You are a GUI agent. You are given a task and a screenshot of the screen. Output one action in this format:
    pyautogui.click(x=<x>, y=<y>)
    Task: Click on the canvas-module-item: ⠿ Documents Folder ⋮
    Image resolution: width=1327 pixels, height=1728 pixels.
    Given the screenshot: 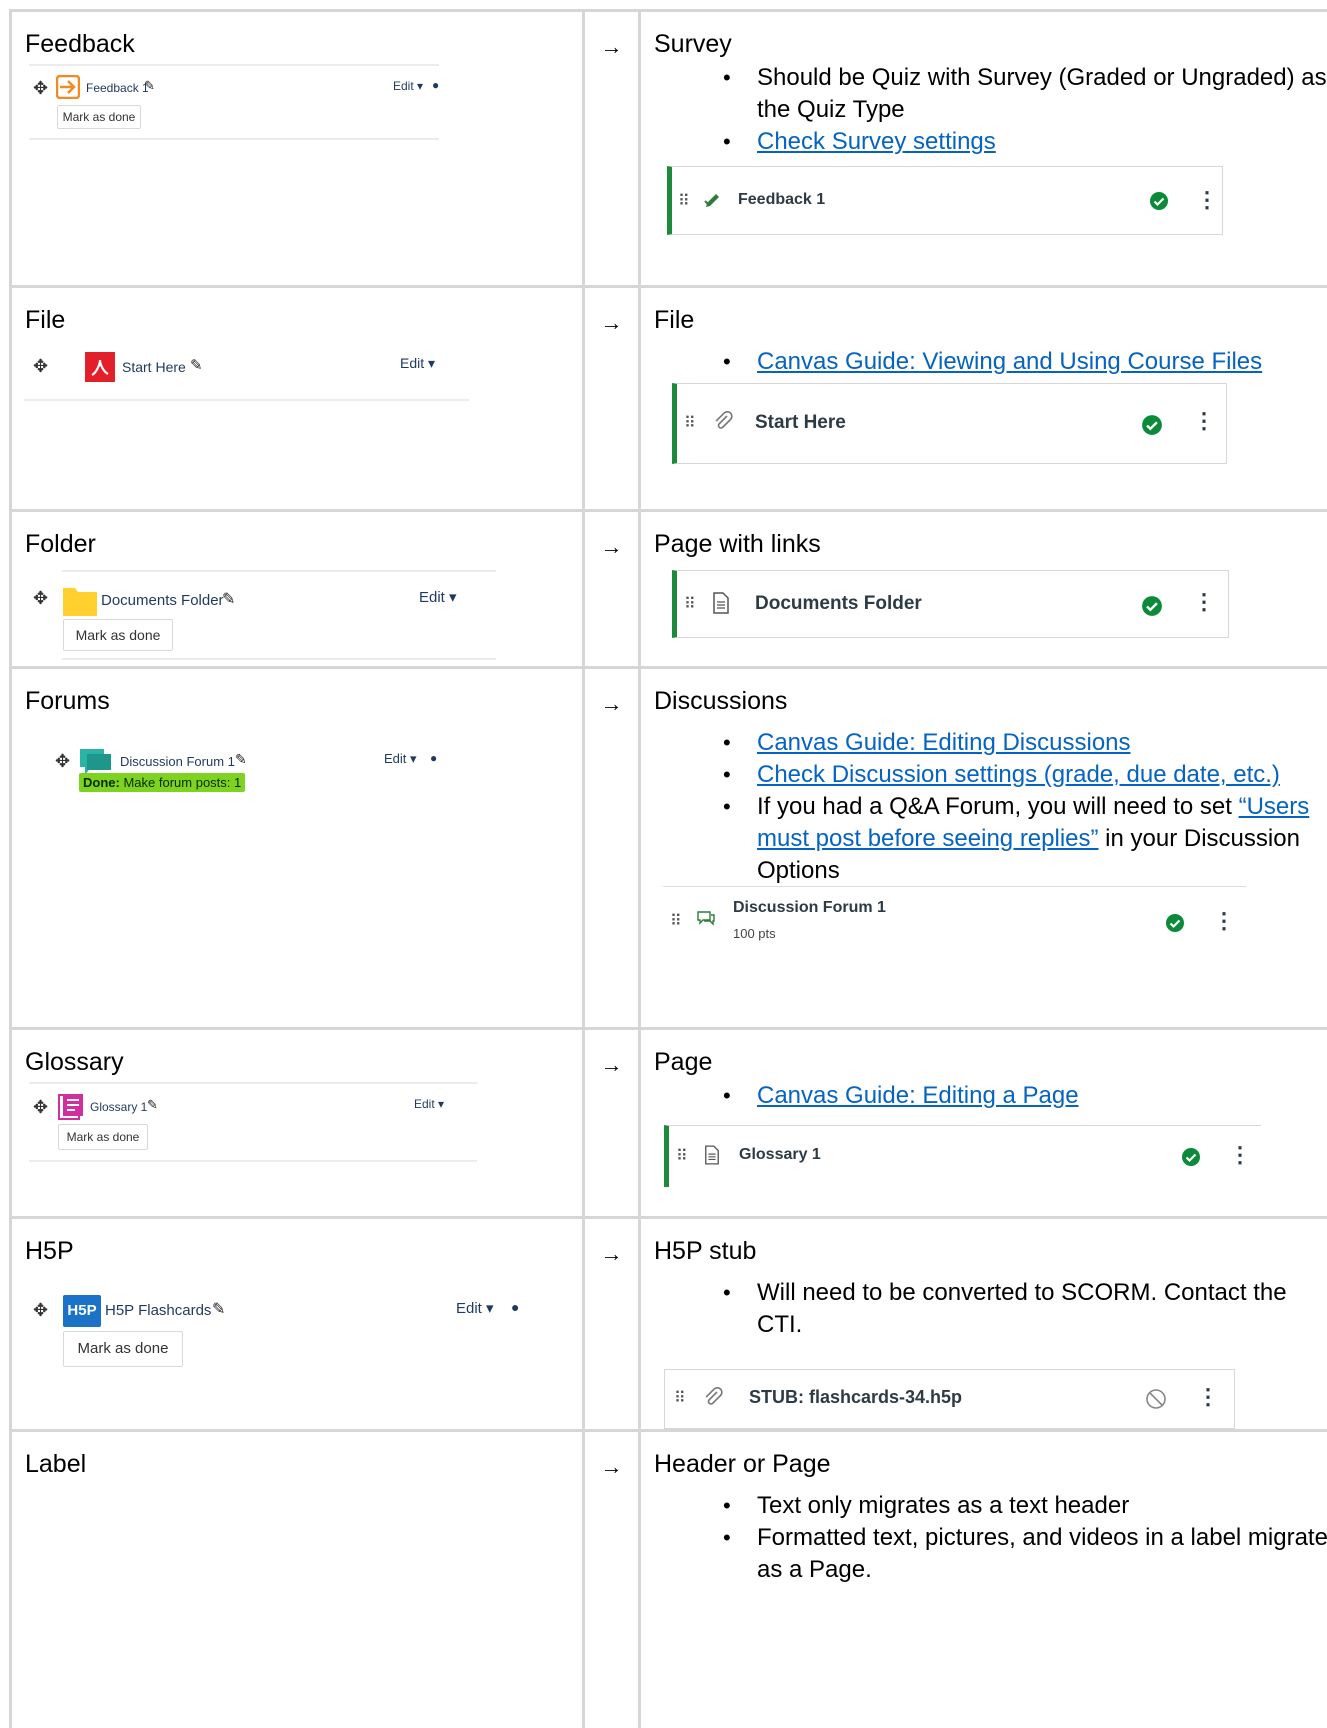 What is the action you would take?
    pyautogui.click(x=950, y=604)
    